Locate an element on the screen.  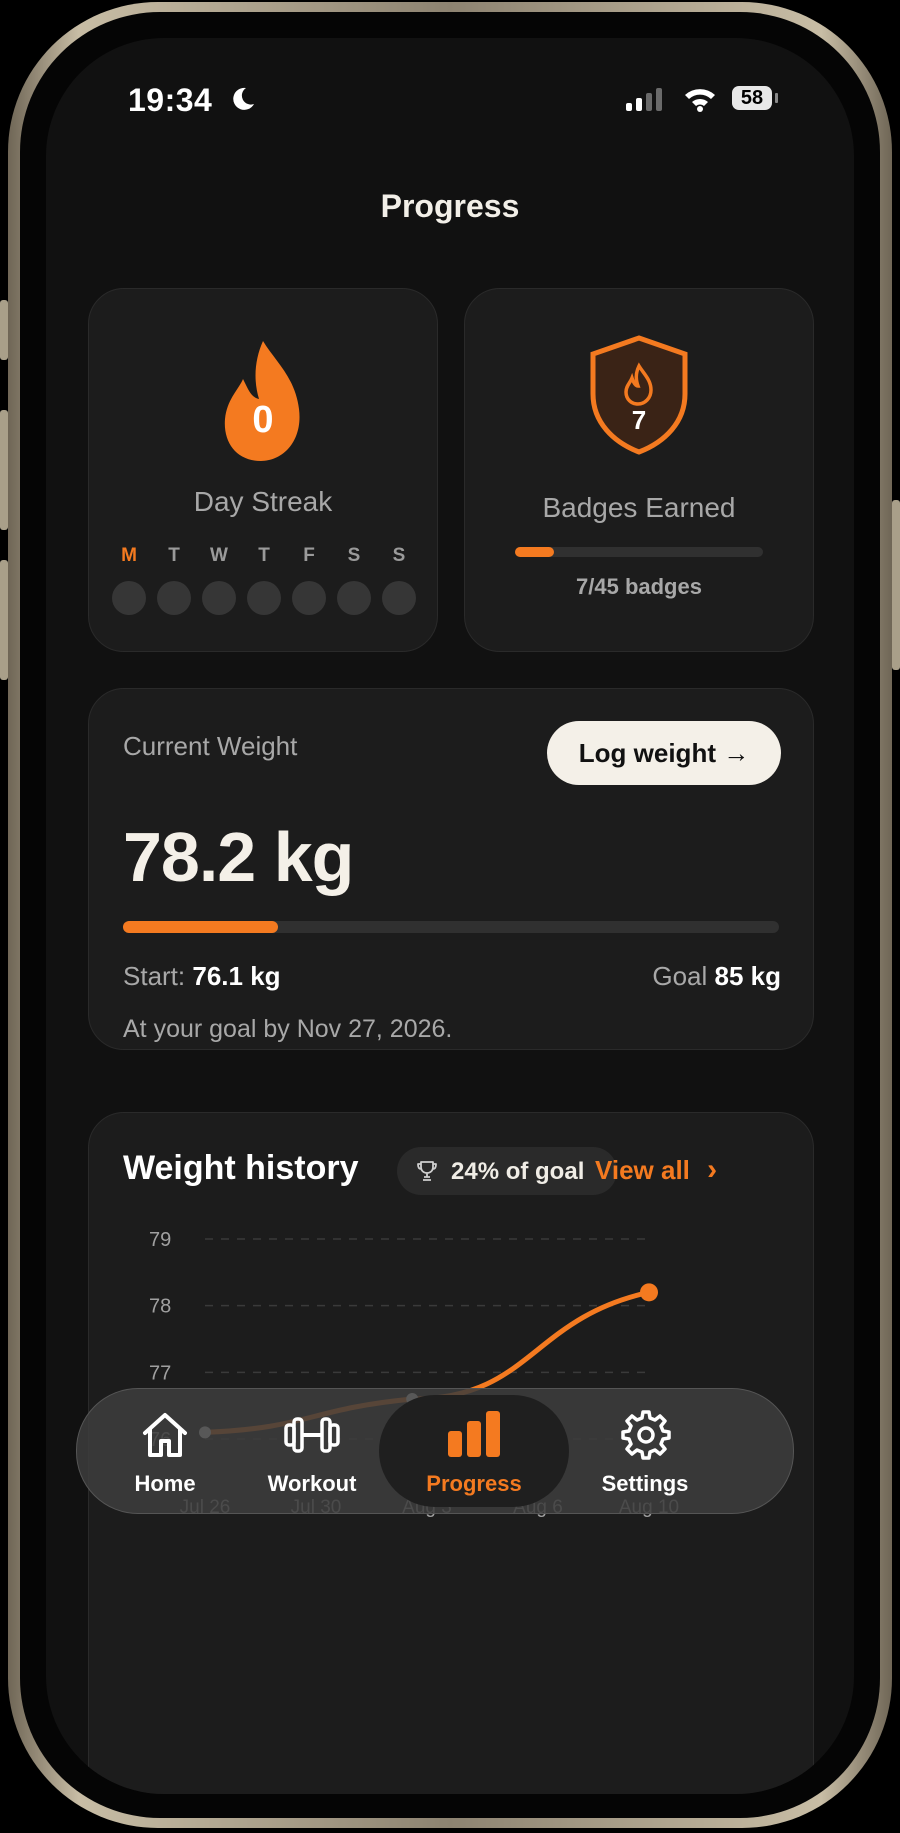
day-dot-tue is located at coordinates (174, 598).